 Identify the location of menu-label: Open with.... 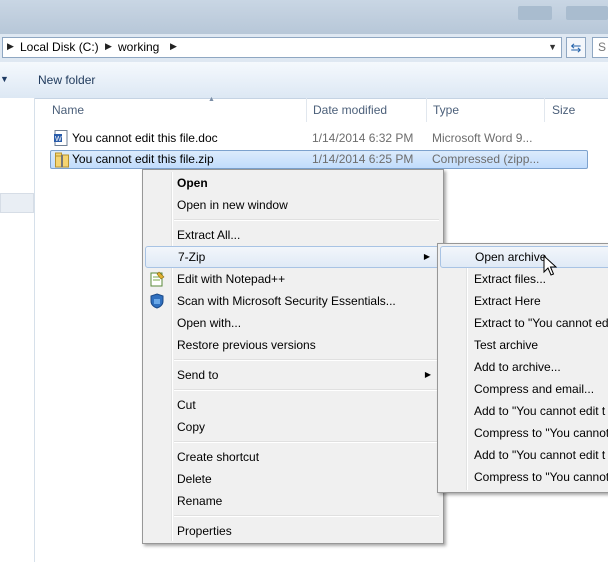
(209, 323).